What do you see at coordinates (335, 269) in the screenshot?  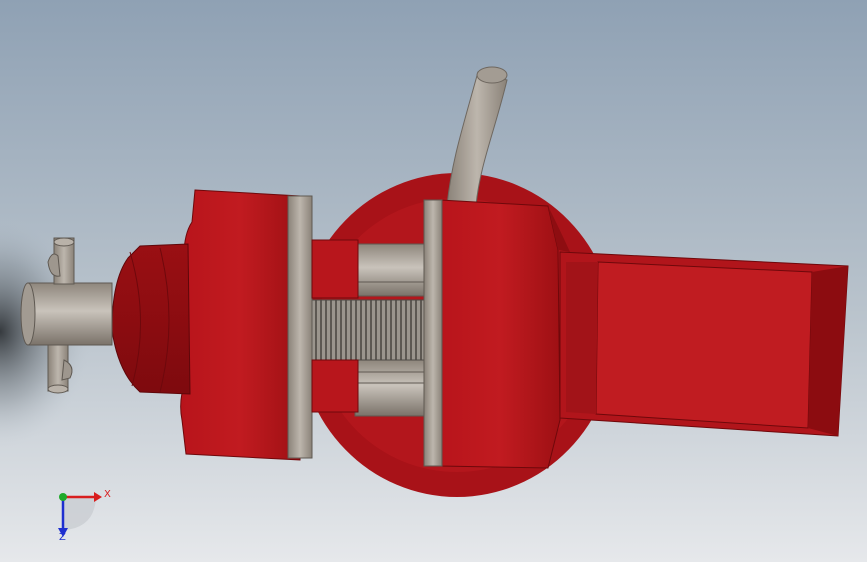 I see `slide-body-top` at bounding box center [335, 269].